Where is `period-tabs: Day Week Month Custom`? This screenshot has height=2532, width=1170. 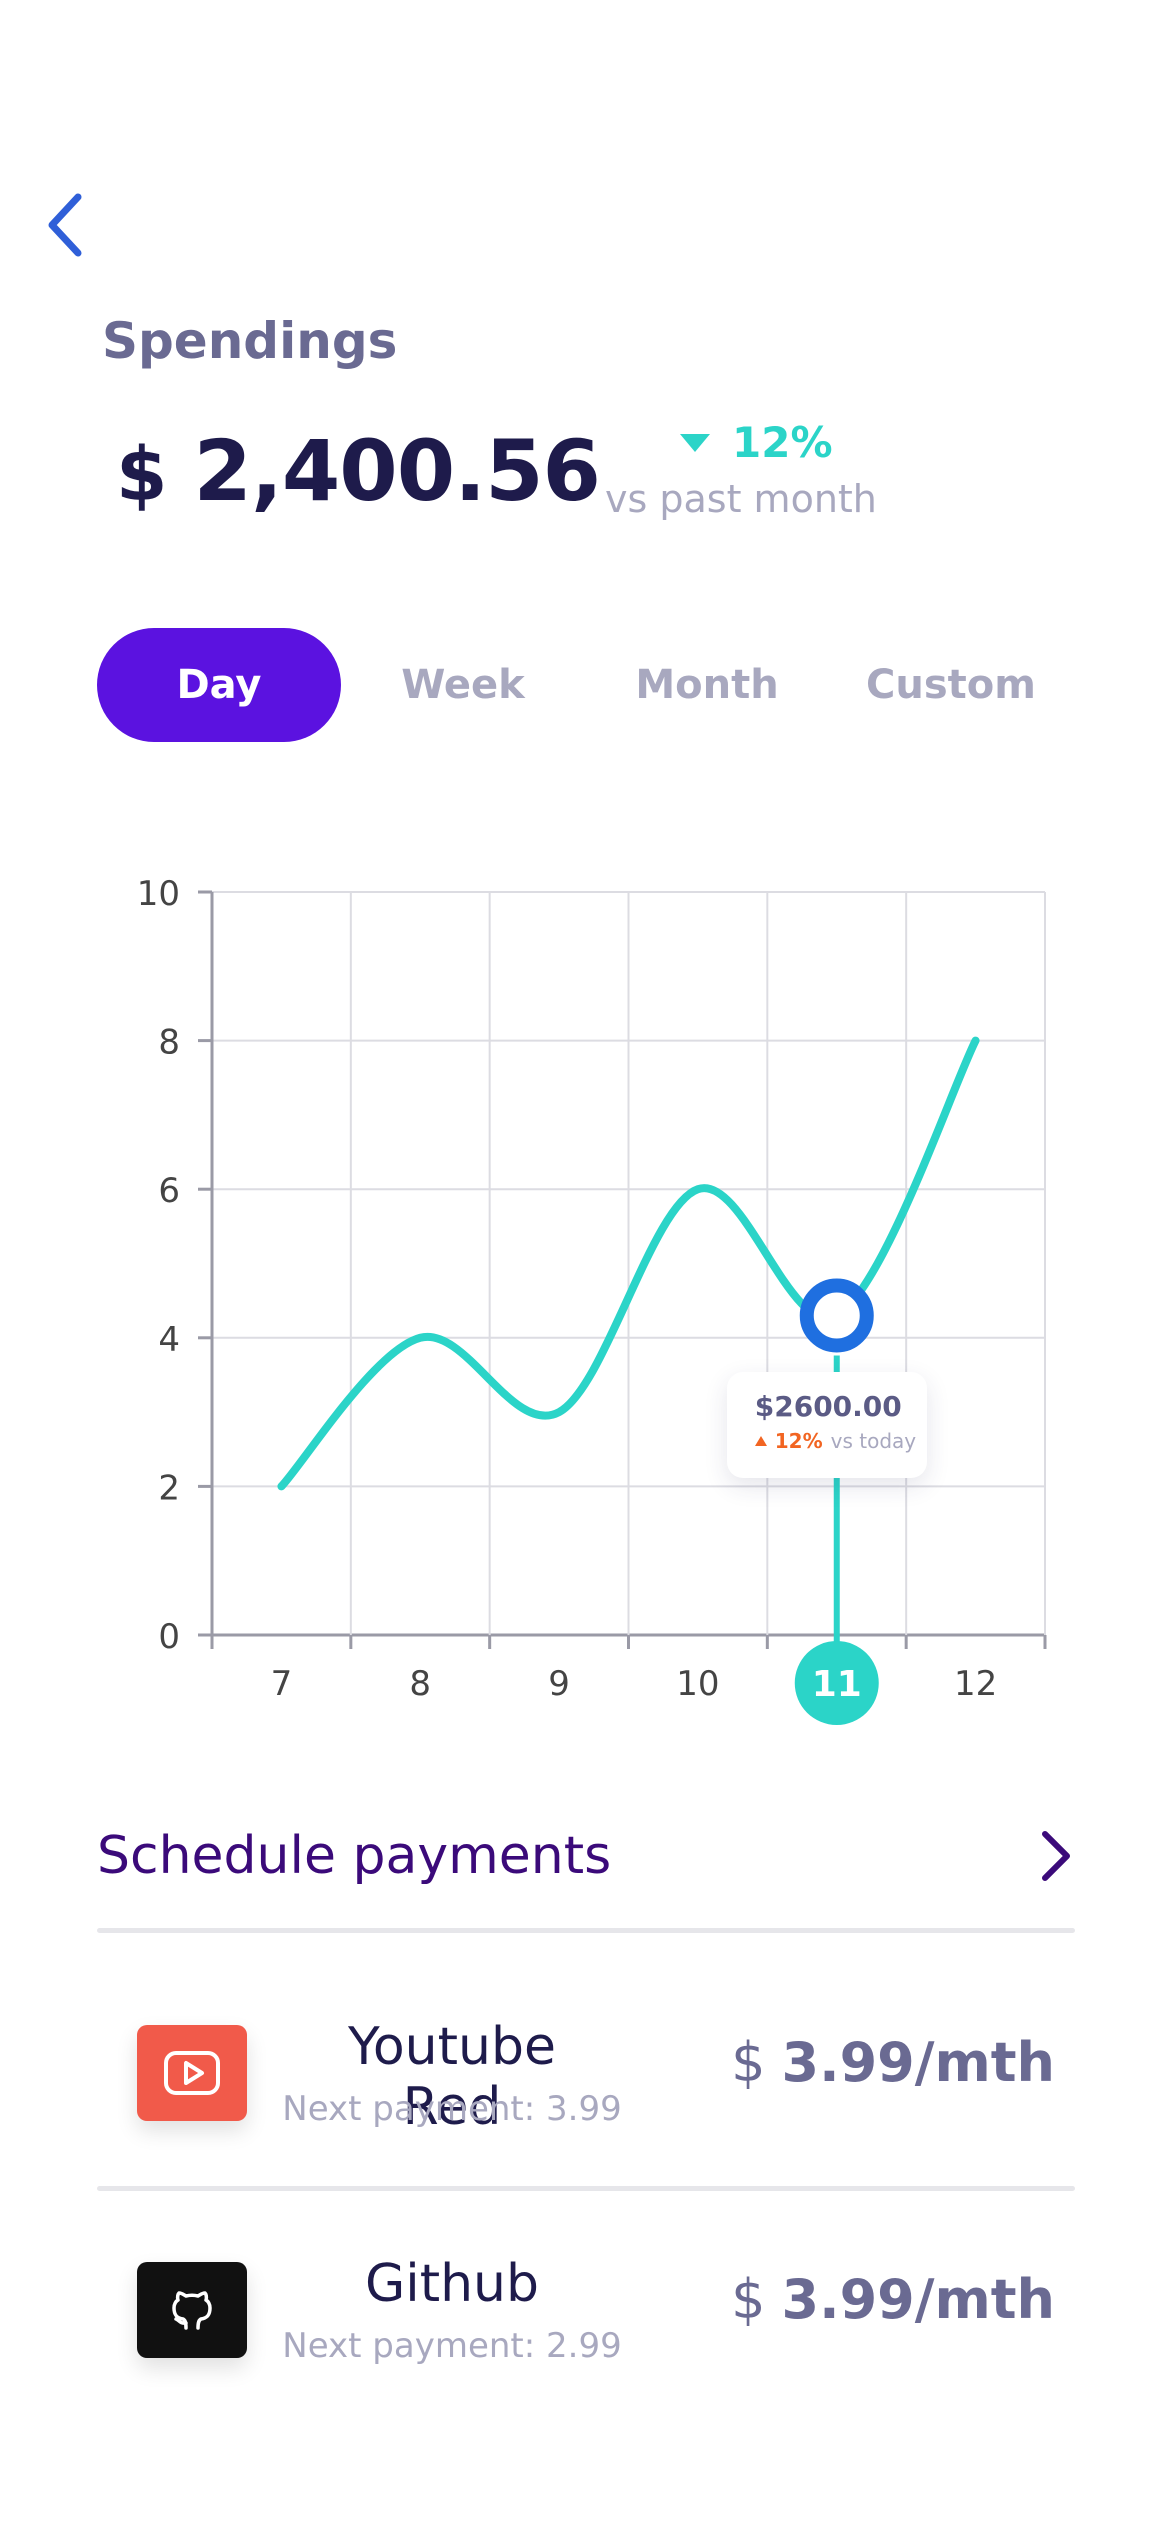 period-tabs: Day Week Month Custom is located at coordinates (586, 685).